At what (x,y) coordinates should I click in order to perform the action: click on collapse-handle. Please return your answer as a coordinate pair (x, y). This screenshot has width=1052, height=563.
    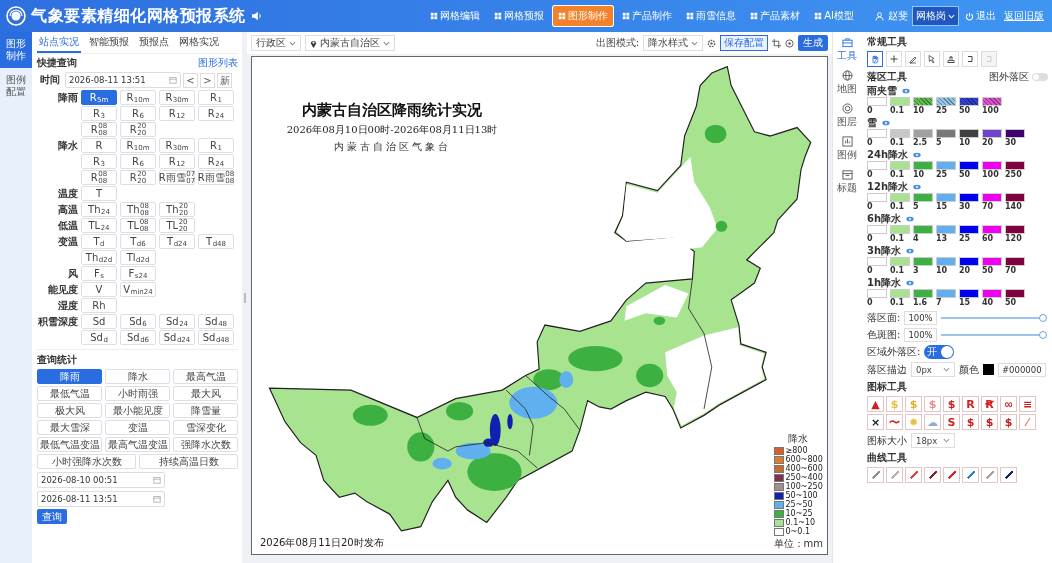
    Looking at the image, I should click on (244, 297).